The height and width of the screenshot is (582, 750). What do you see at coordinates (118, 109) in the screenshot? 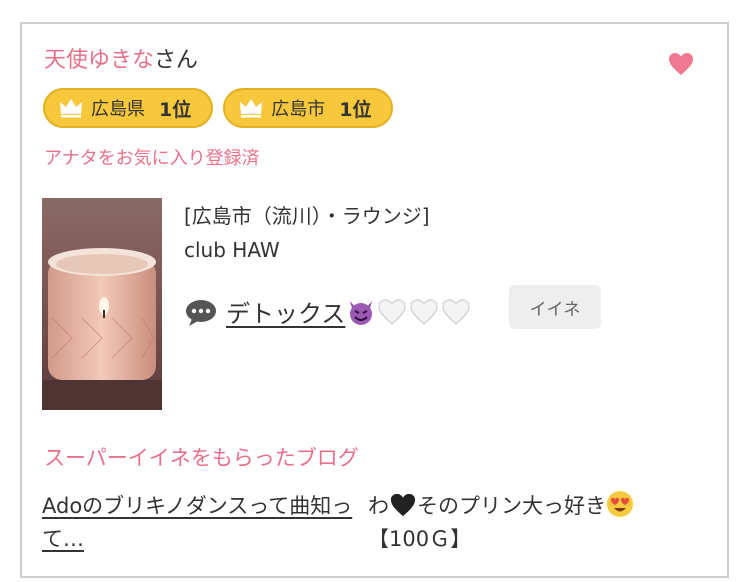
I see `ranking-area-label: 広島県` at bounding box center [118, 109].